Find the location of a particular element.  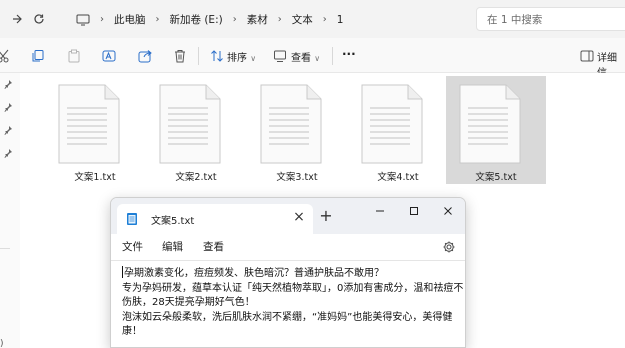

monitor-icon is located at coordinates (83, 20).